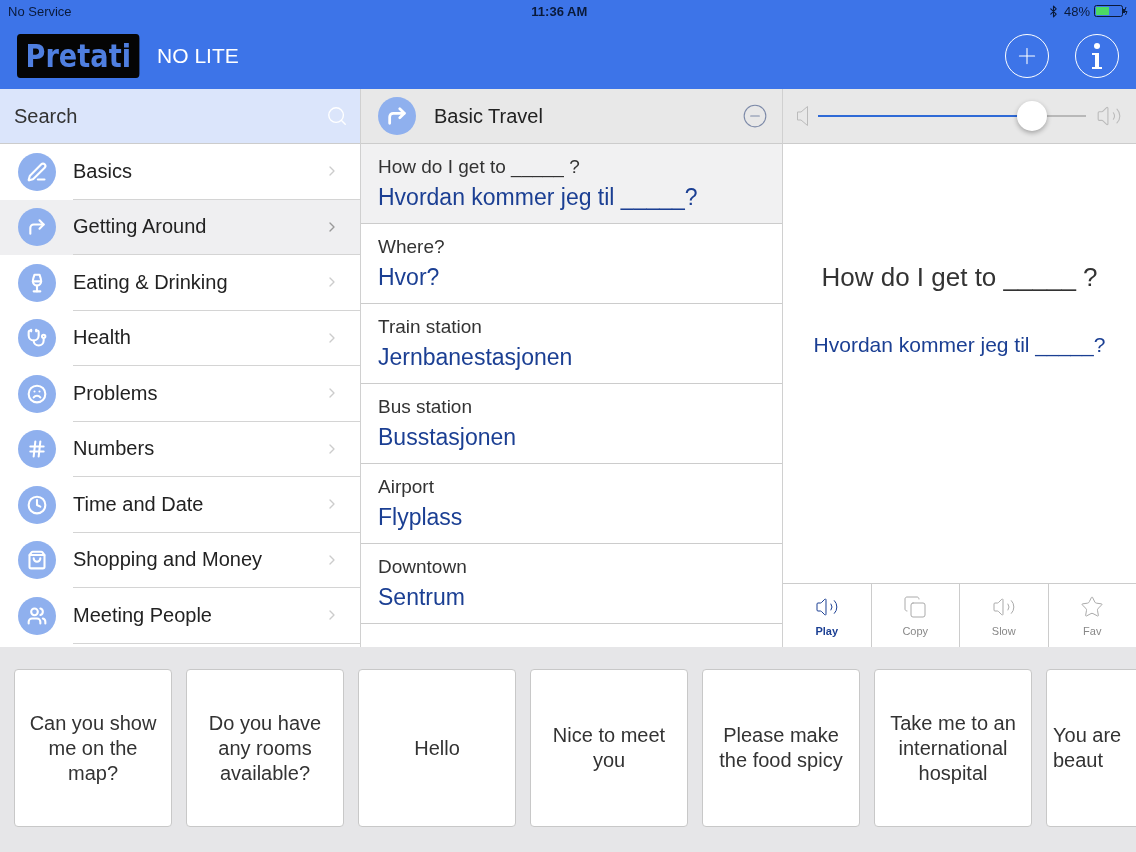  Describe the element at coordinates (93, 748) in the screenshot. I see `phrase-card: Can you show me on the map?` at that location.